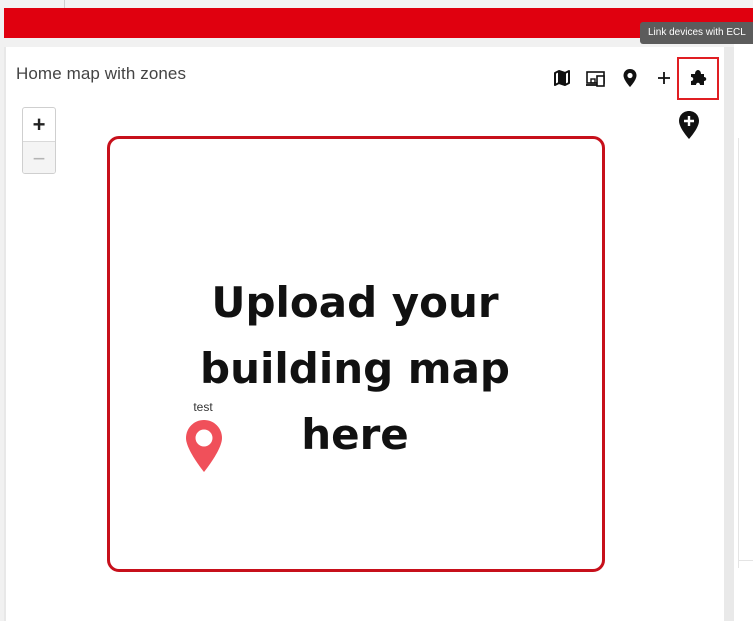 The image size is (753, 621). I want to click on map-pin-icon, so click(204, 446).